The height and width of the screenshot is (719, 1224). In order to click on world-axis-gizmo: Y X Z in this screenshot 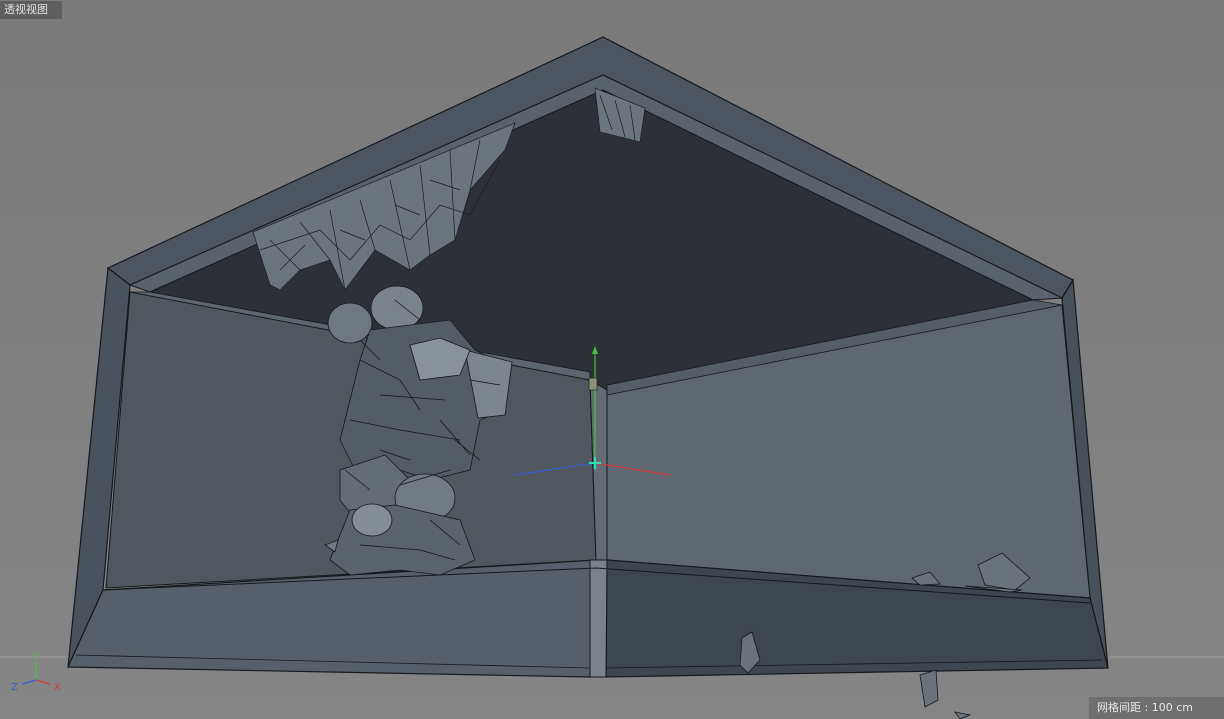, I will do `click(36, 672)`.